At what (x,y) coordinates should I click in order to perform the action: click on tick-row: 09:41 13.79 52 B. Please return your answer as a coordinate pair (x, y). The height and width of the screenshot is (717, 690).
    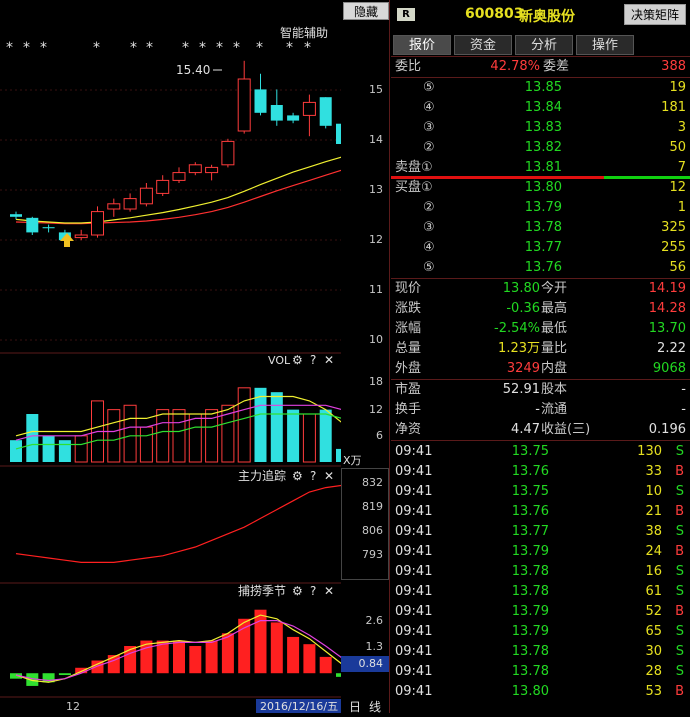
    Looking at the image, I should click on (540, 612).